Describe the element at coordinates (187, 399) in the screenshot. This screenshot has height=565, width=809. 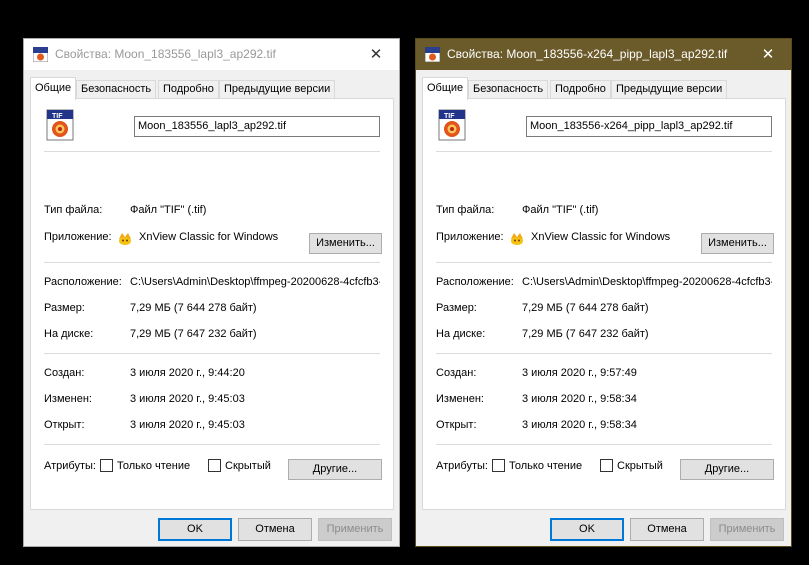
I see `modified-value: 3 июля 2020 г., 9:45:03` at that location.